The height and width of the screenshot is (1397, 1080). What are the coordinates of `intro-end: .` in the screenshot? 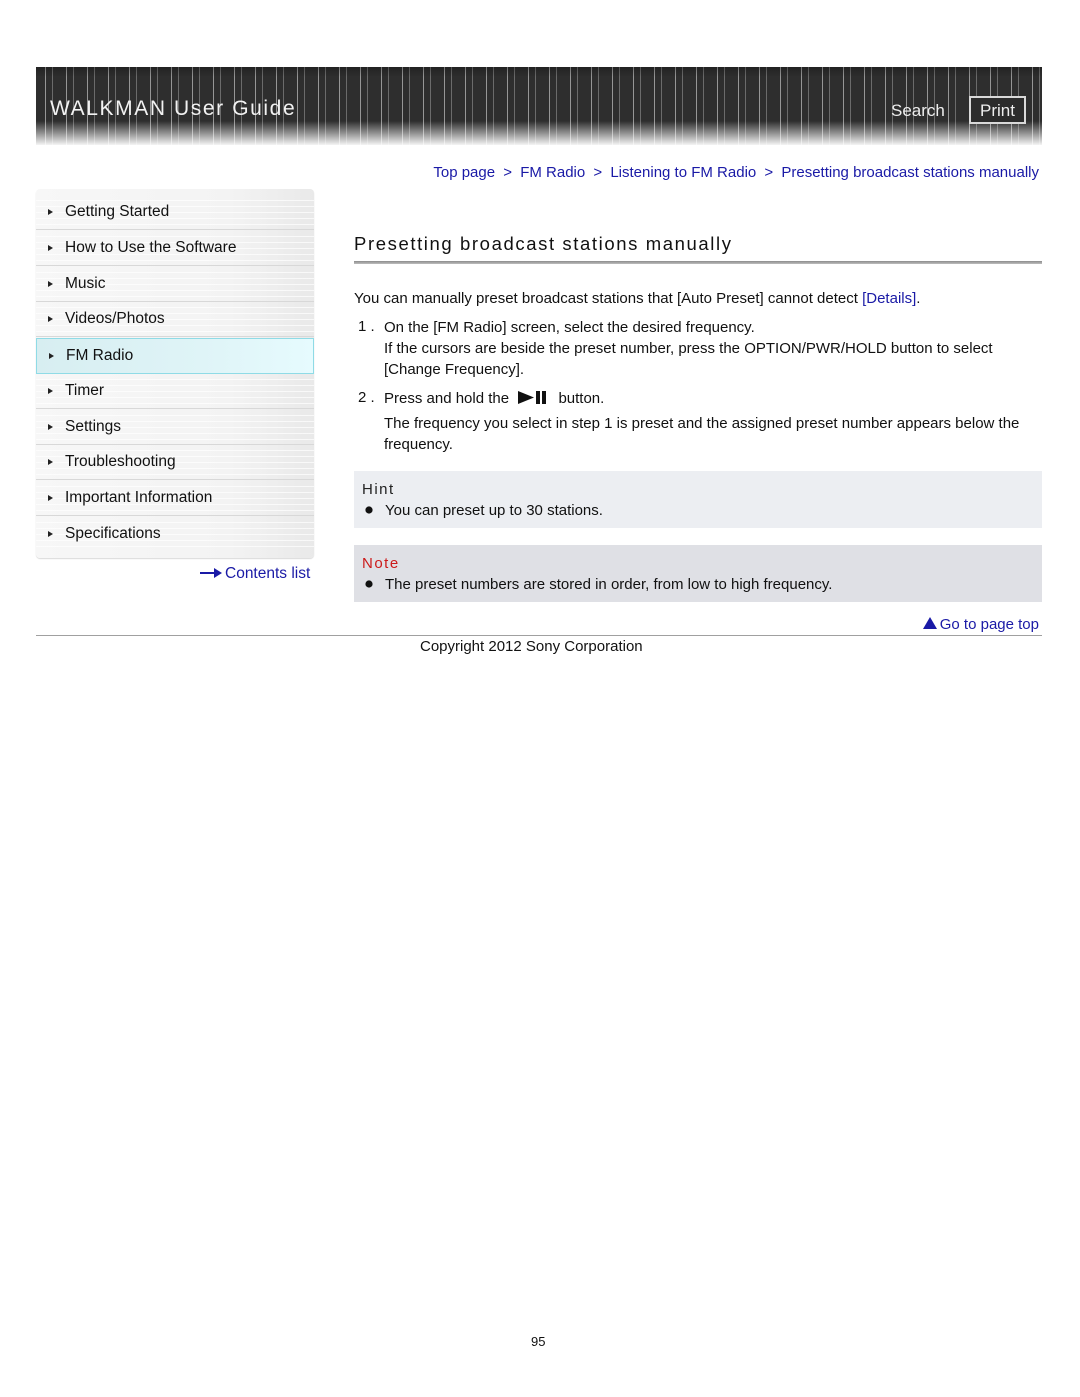 It's located at (918, 298).